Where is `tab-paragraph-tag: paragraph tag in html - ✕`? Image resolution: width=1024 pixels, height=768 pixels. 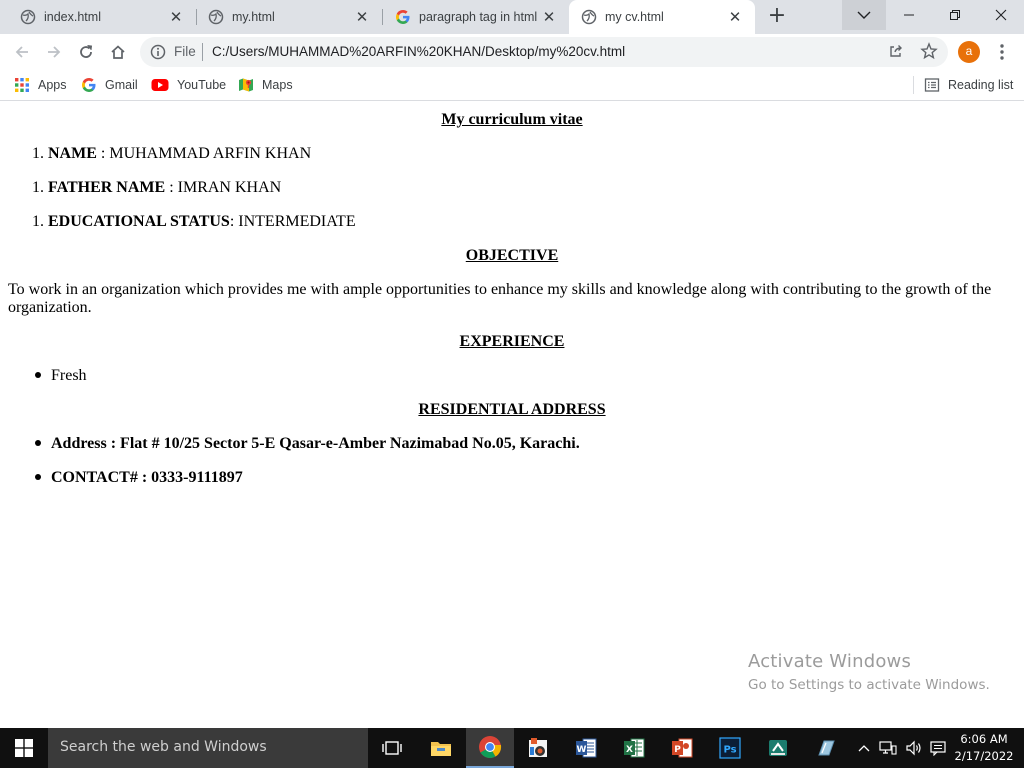
tab-paragraph-tag: paragraph tag in html - ✕ is located at coordinates (472, 17).